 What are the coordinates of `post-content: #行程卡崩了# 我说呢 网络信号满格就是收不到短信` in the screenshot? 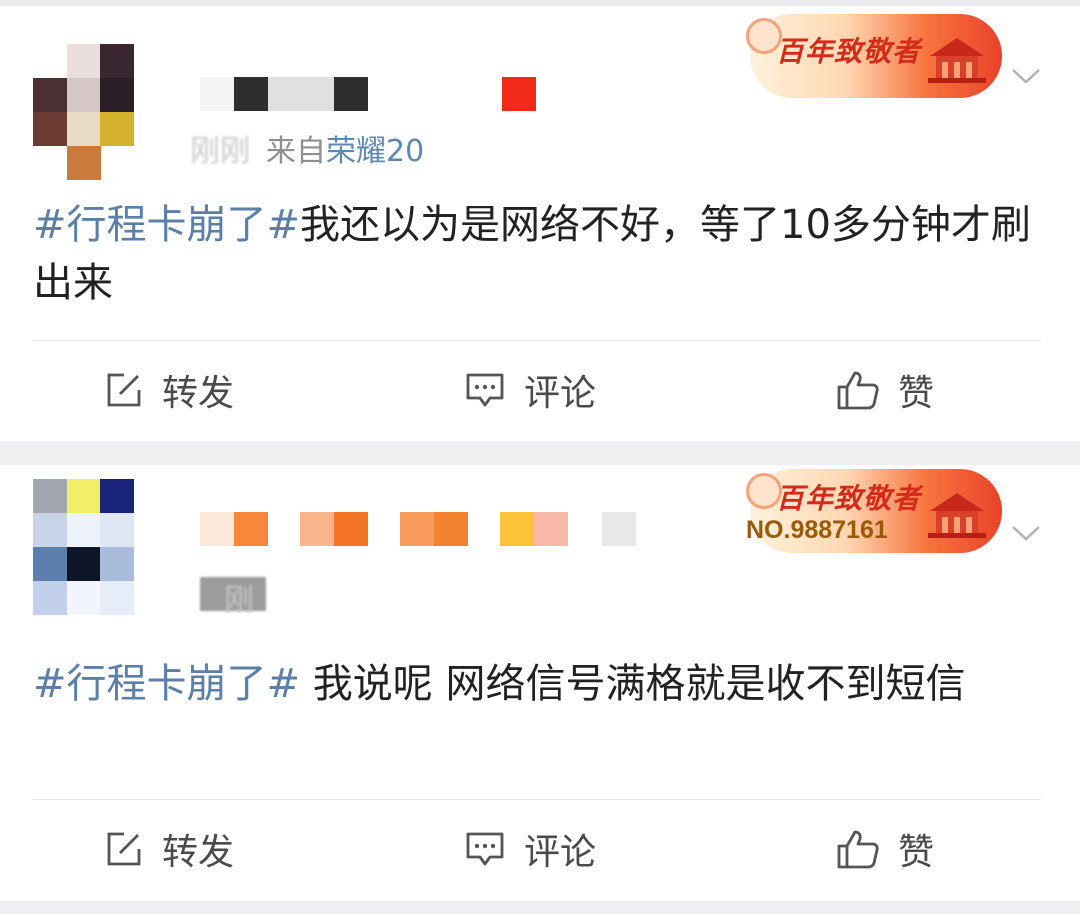 It's located at (533, 684).